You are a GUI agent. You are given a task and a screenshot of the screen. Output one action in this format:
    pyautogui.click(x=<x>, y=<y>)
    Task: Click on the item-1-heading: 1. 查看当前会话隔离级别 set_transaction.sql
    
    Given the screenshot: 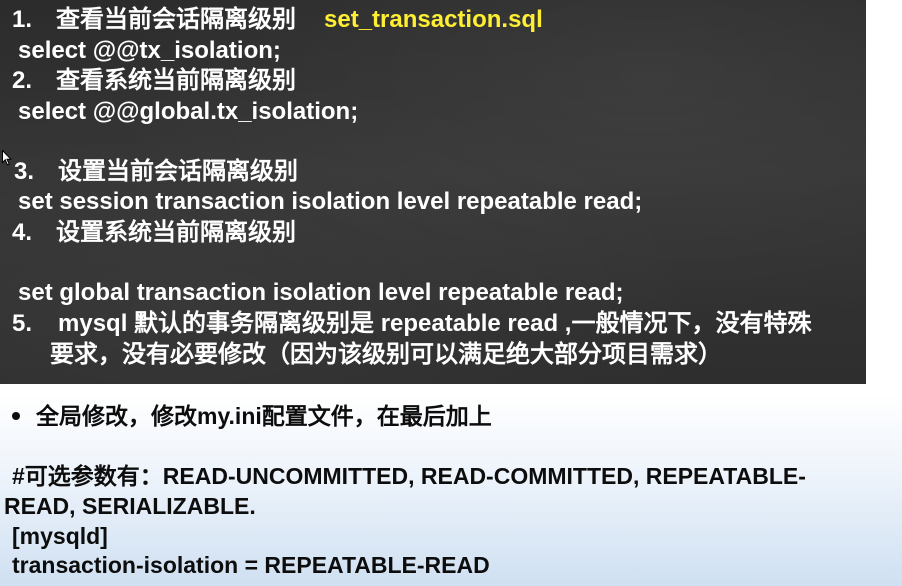 What is the action you would take?
    pyautogui.click(x=277, y=20)
    